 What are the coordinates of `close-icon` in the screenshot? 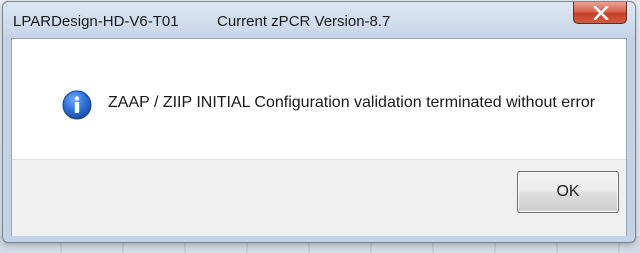 It's located at (601, 13).